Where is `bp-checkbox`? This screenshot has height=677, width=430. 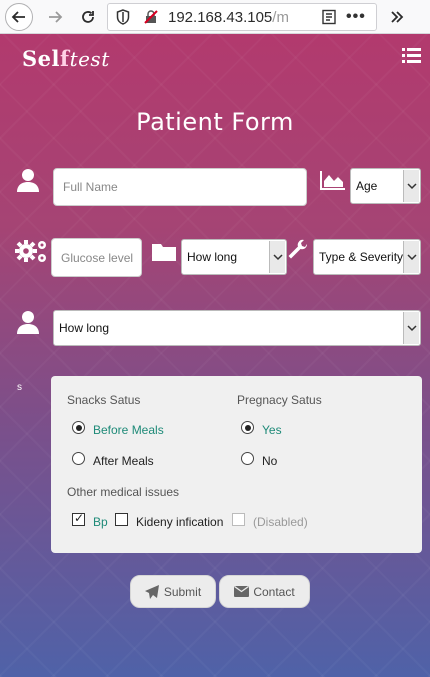
bp-checkbox is located at coordinates (78, 518).